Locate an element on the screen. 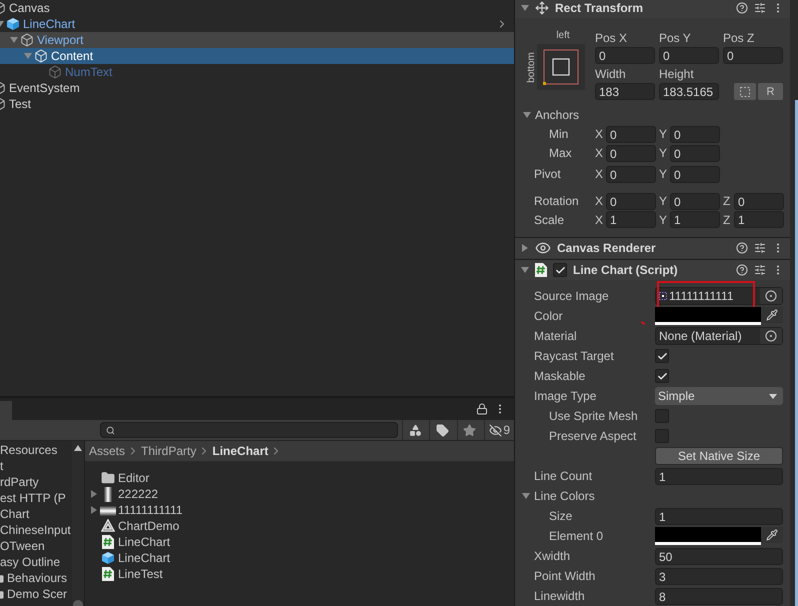  folder-name: Behaviours is located at coordinates (37, 578).